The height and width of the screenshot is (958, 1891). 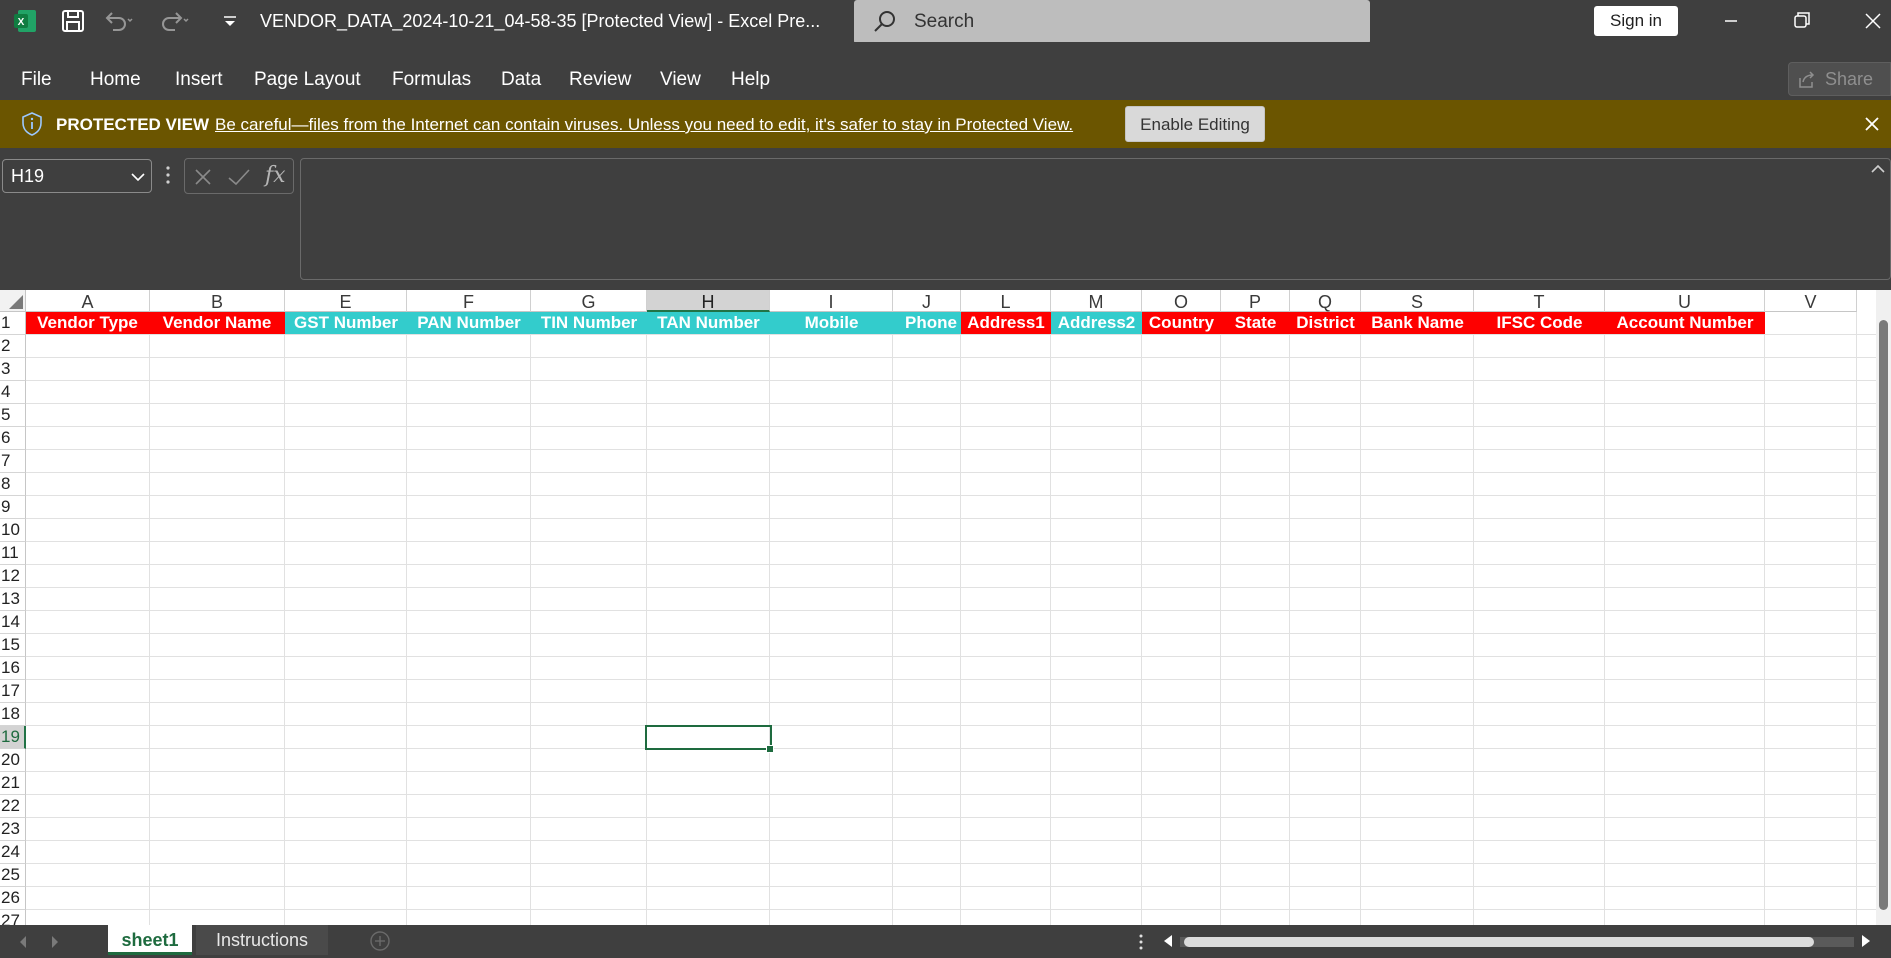 I want to click on row-header: 27, so click(x=13, y=917).